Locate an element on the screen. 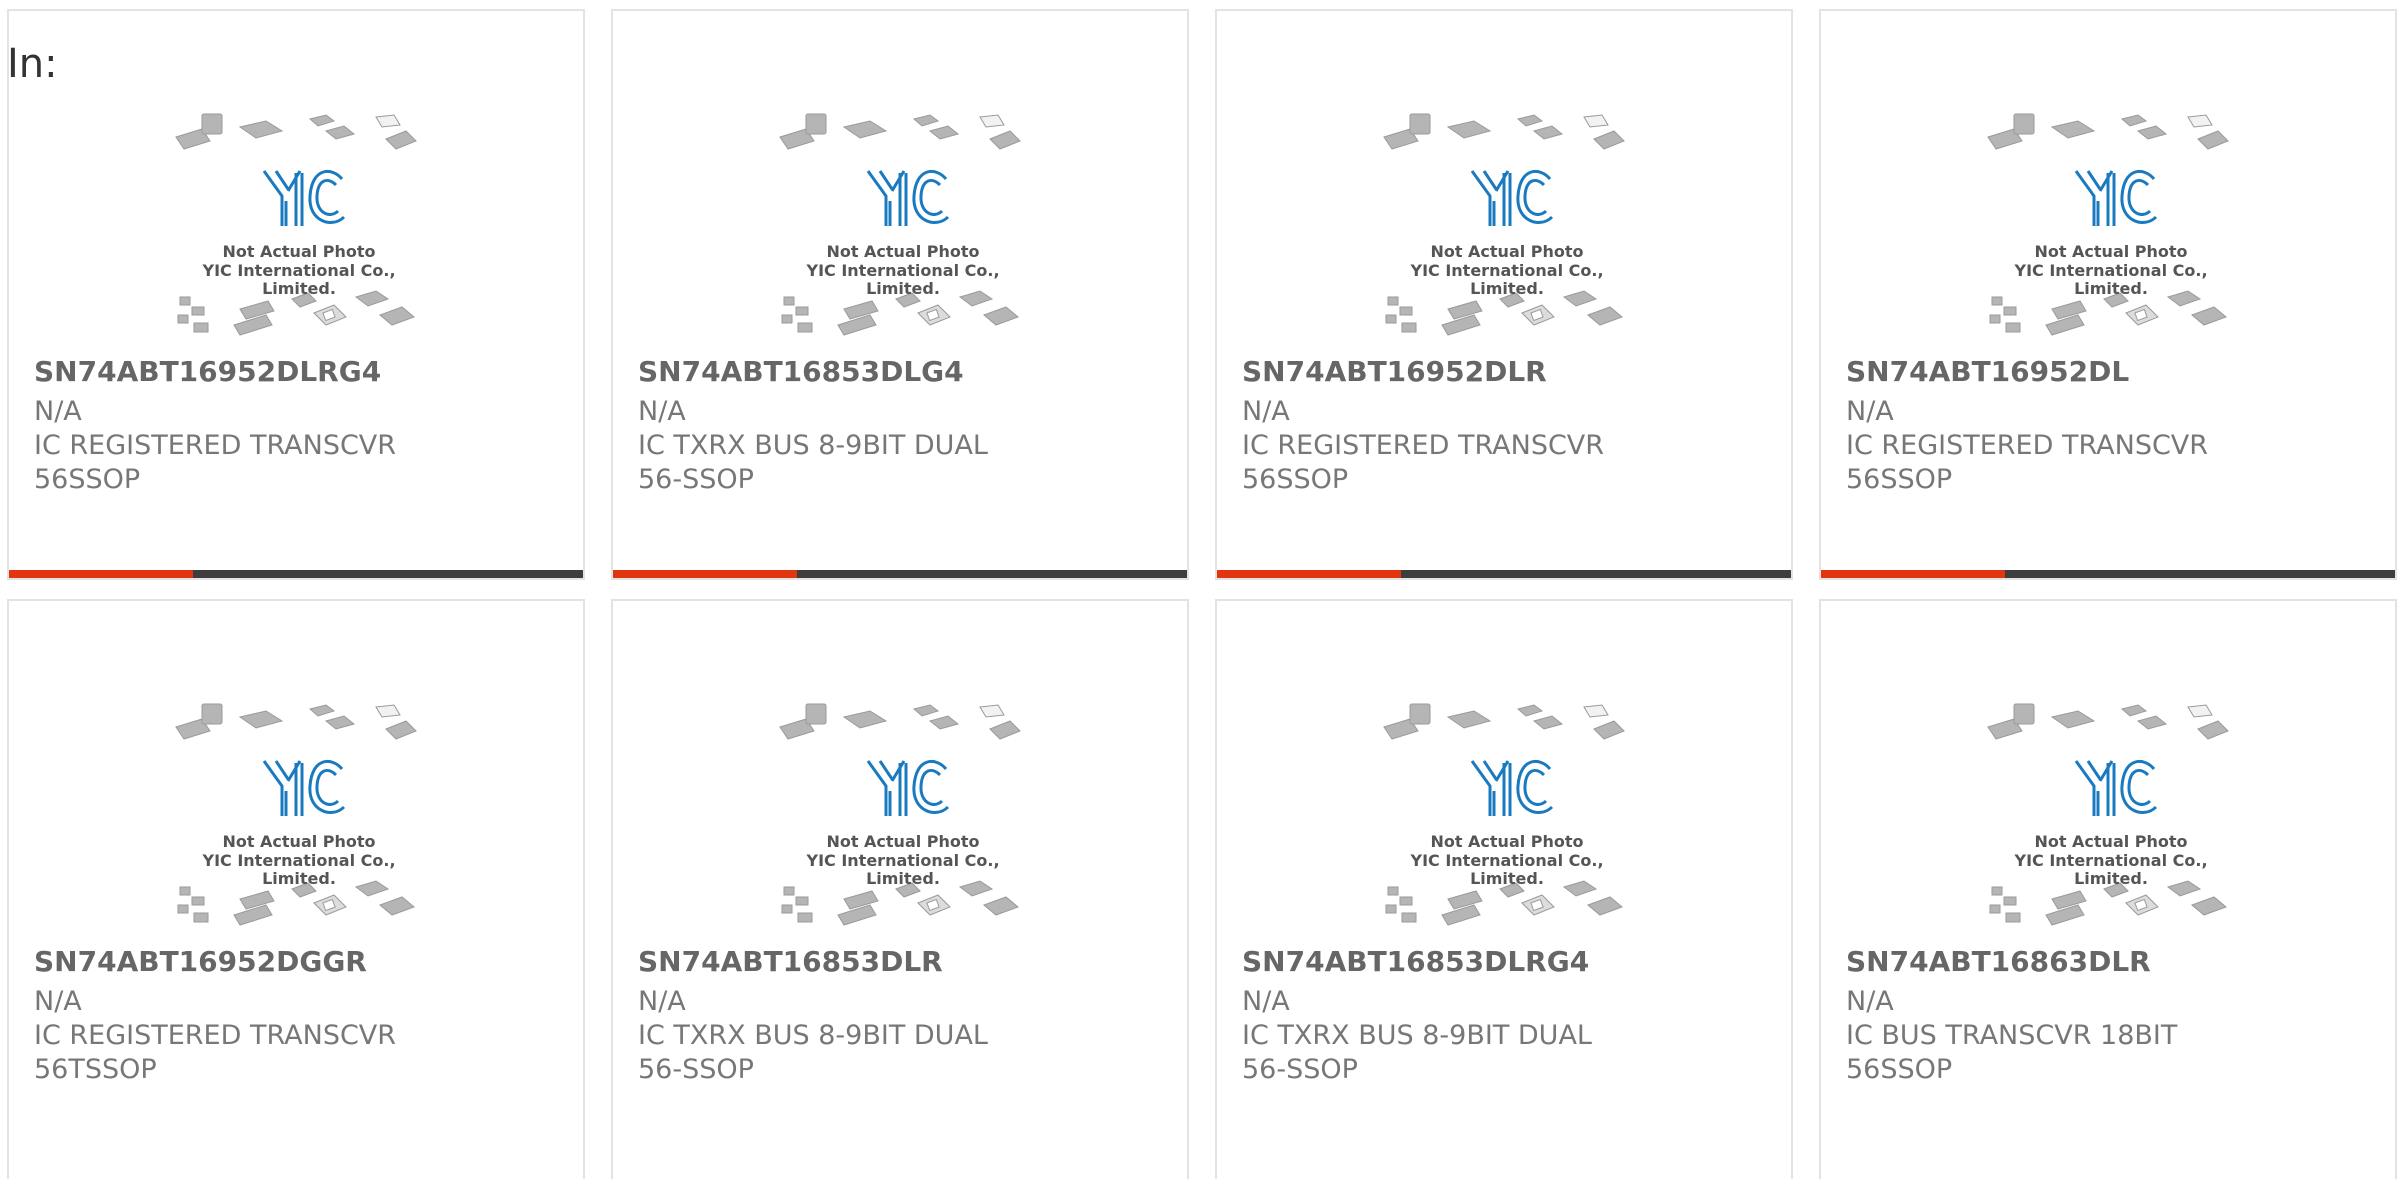 This screenshot has height=1179, width=2400. product-part-number: SN74ABT16853DLR is located at coordinates (790, 962).